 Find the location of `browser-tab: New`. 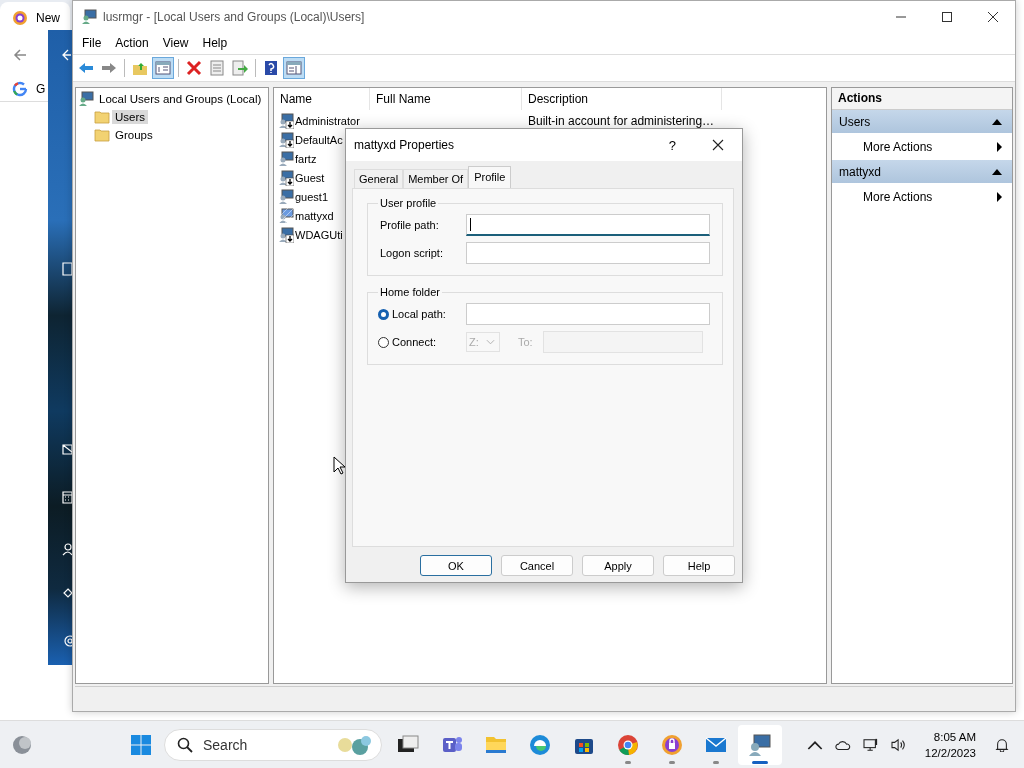

browser-tab: New is located at coordinates (35, 17).